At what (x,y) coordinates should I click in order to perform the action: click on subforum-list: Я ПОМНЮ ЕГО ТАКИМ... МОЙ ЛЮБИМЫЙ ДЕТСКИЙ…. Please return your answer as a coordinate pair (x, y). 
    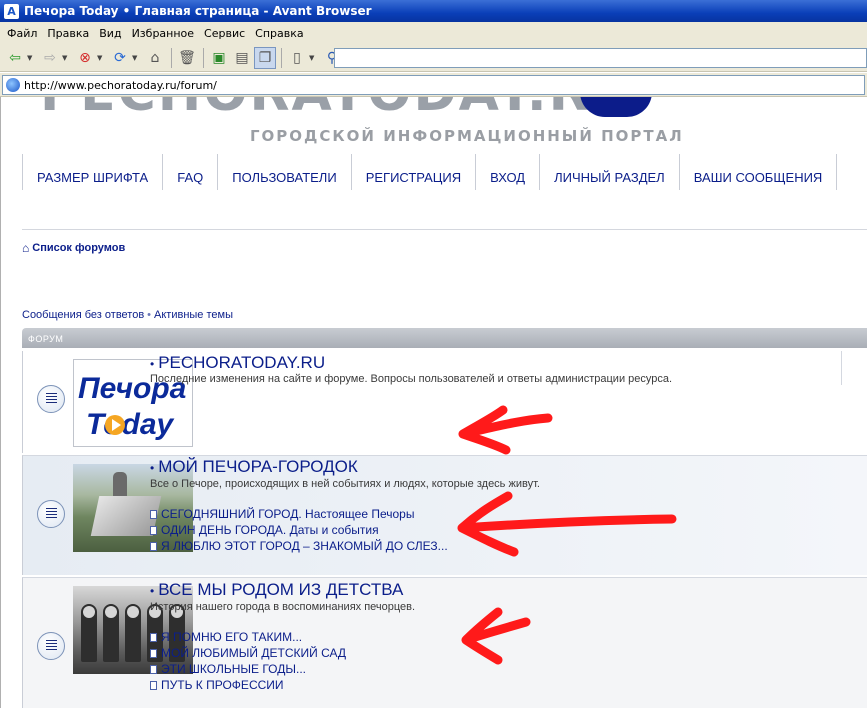
    Looking at the image, I should click on (248, 661).